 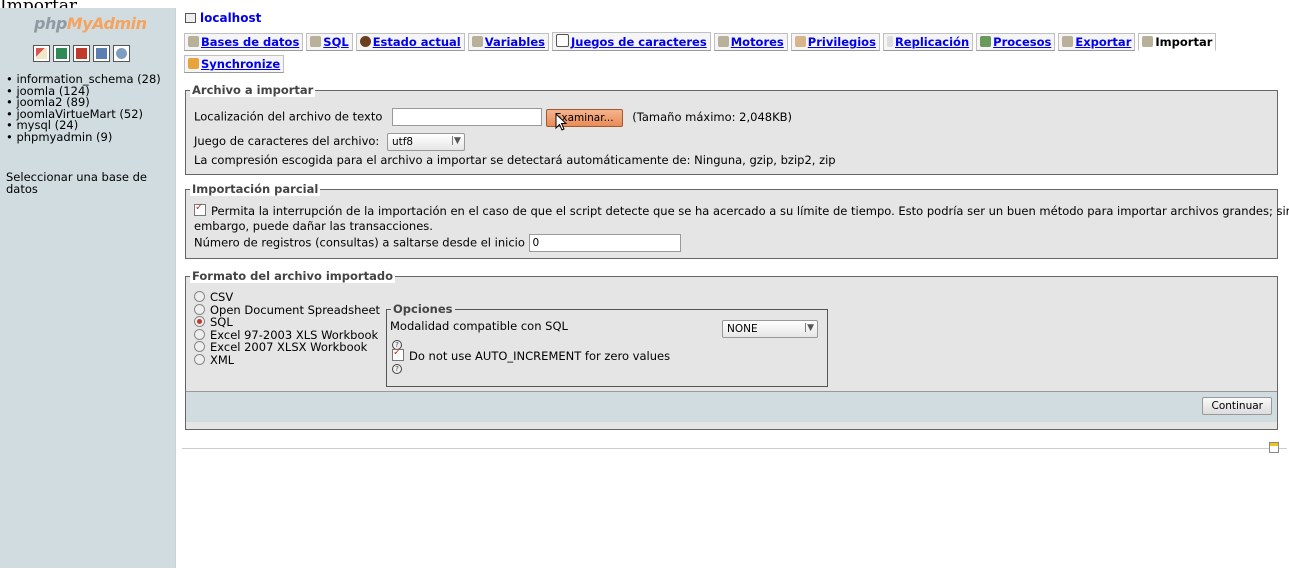 I want to click on tab-label: Procesos, so click(x=1022, y=42).